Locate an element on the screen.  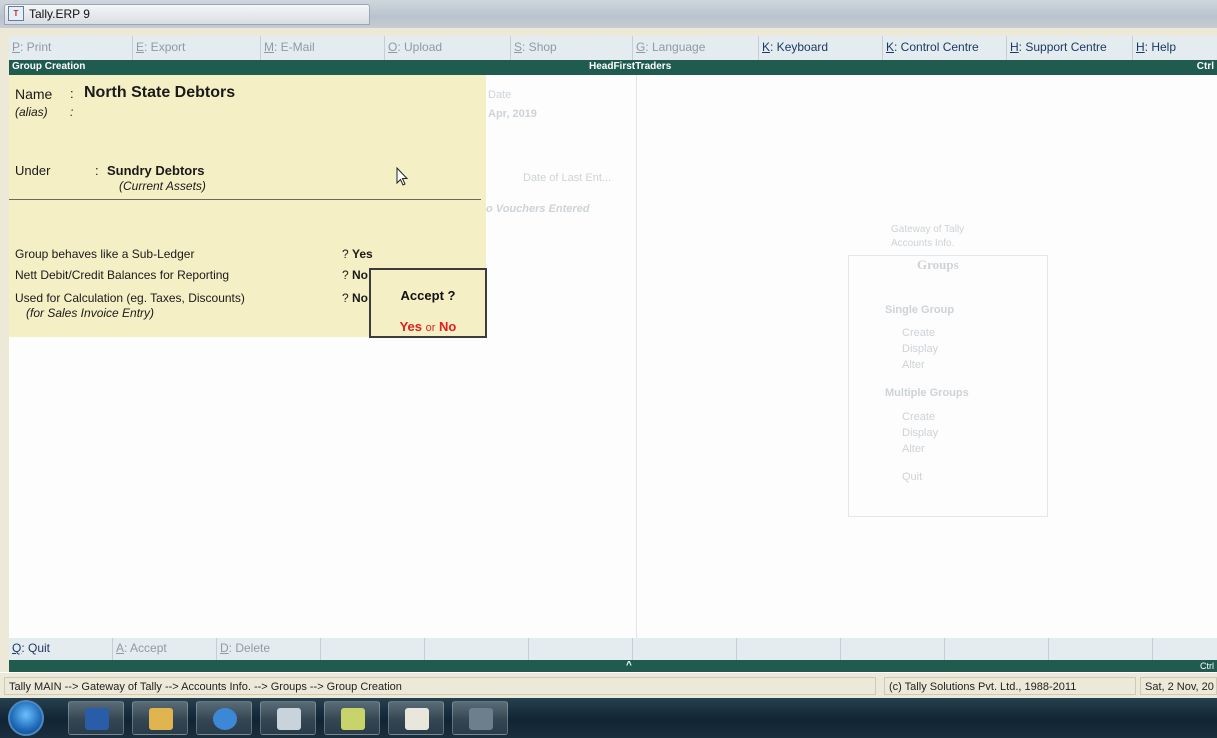
accept-question: Accept ? is located at coordinates (428, 295).